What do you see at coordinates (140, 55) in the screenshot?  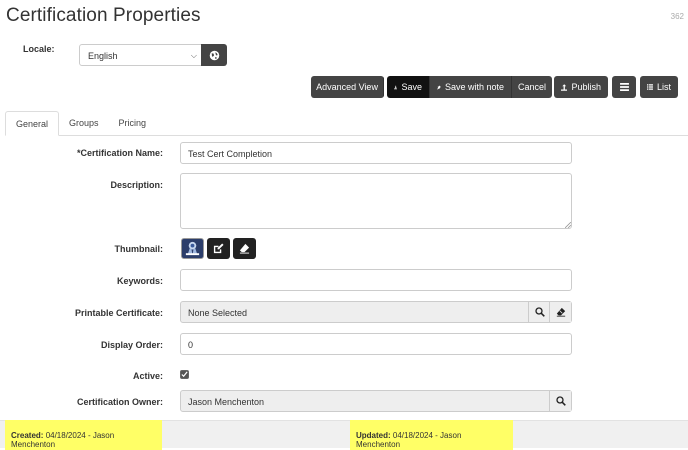 I see `locale-select: English ⌵` at bounding box center [140, 55].